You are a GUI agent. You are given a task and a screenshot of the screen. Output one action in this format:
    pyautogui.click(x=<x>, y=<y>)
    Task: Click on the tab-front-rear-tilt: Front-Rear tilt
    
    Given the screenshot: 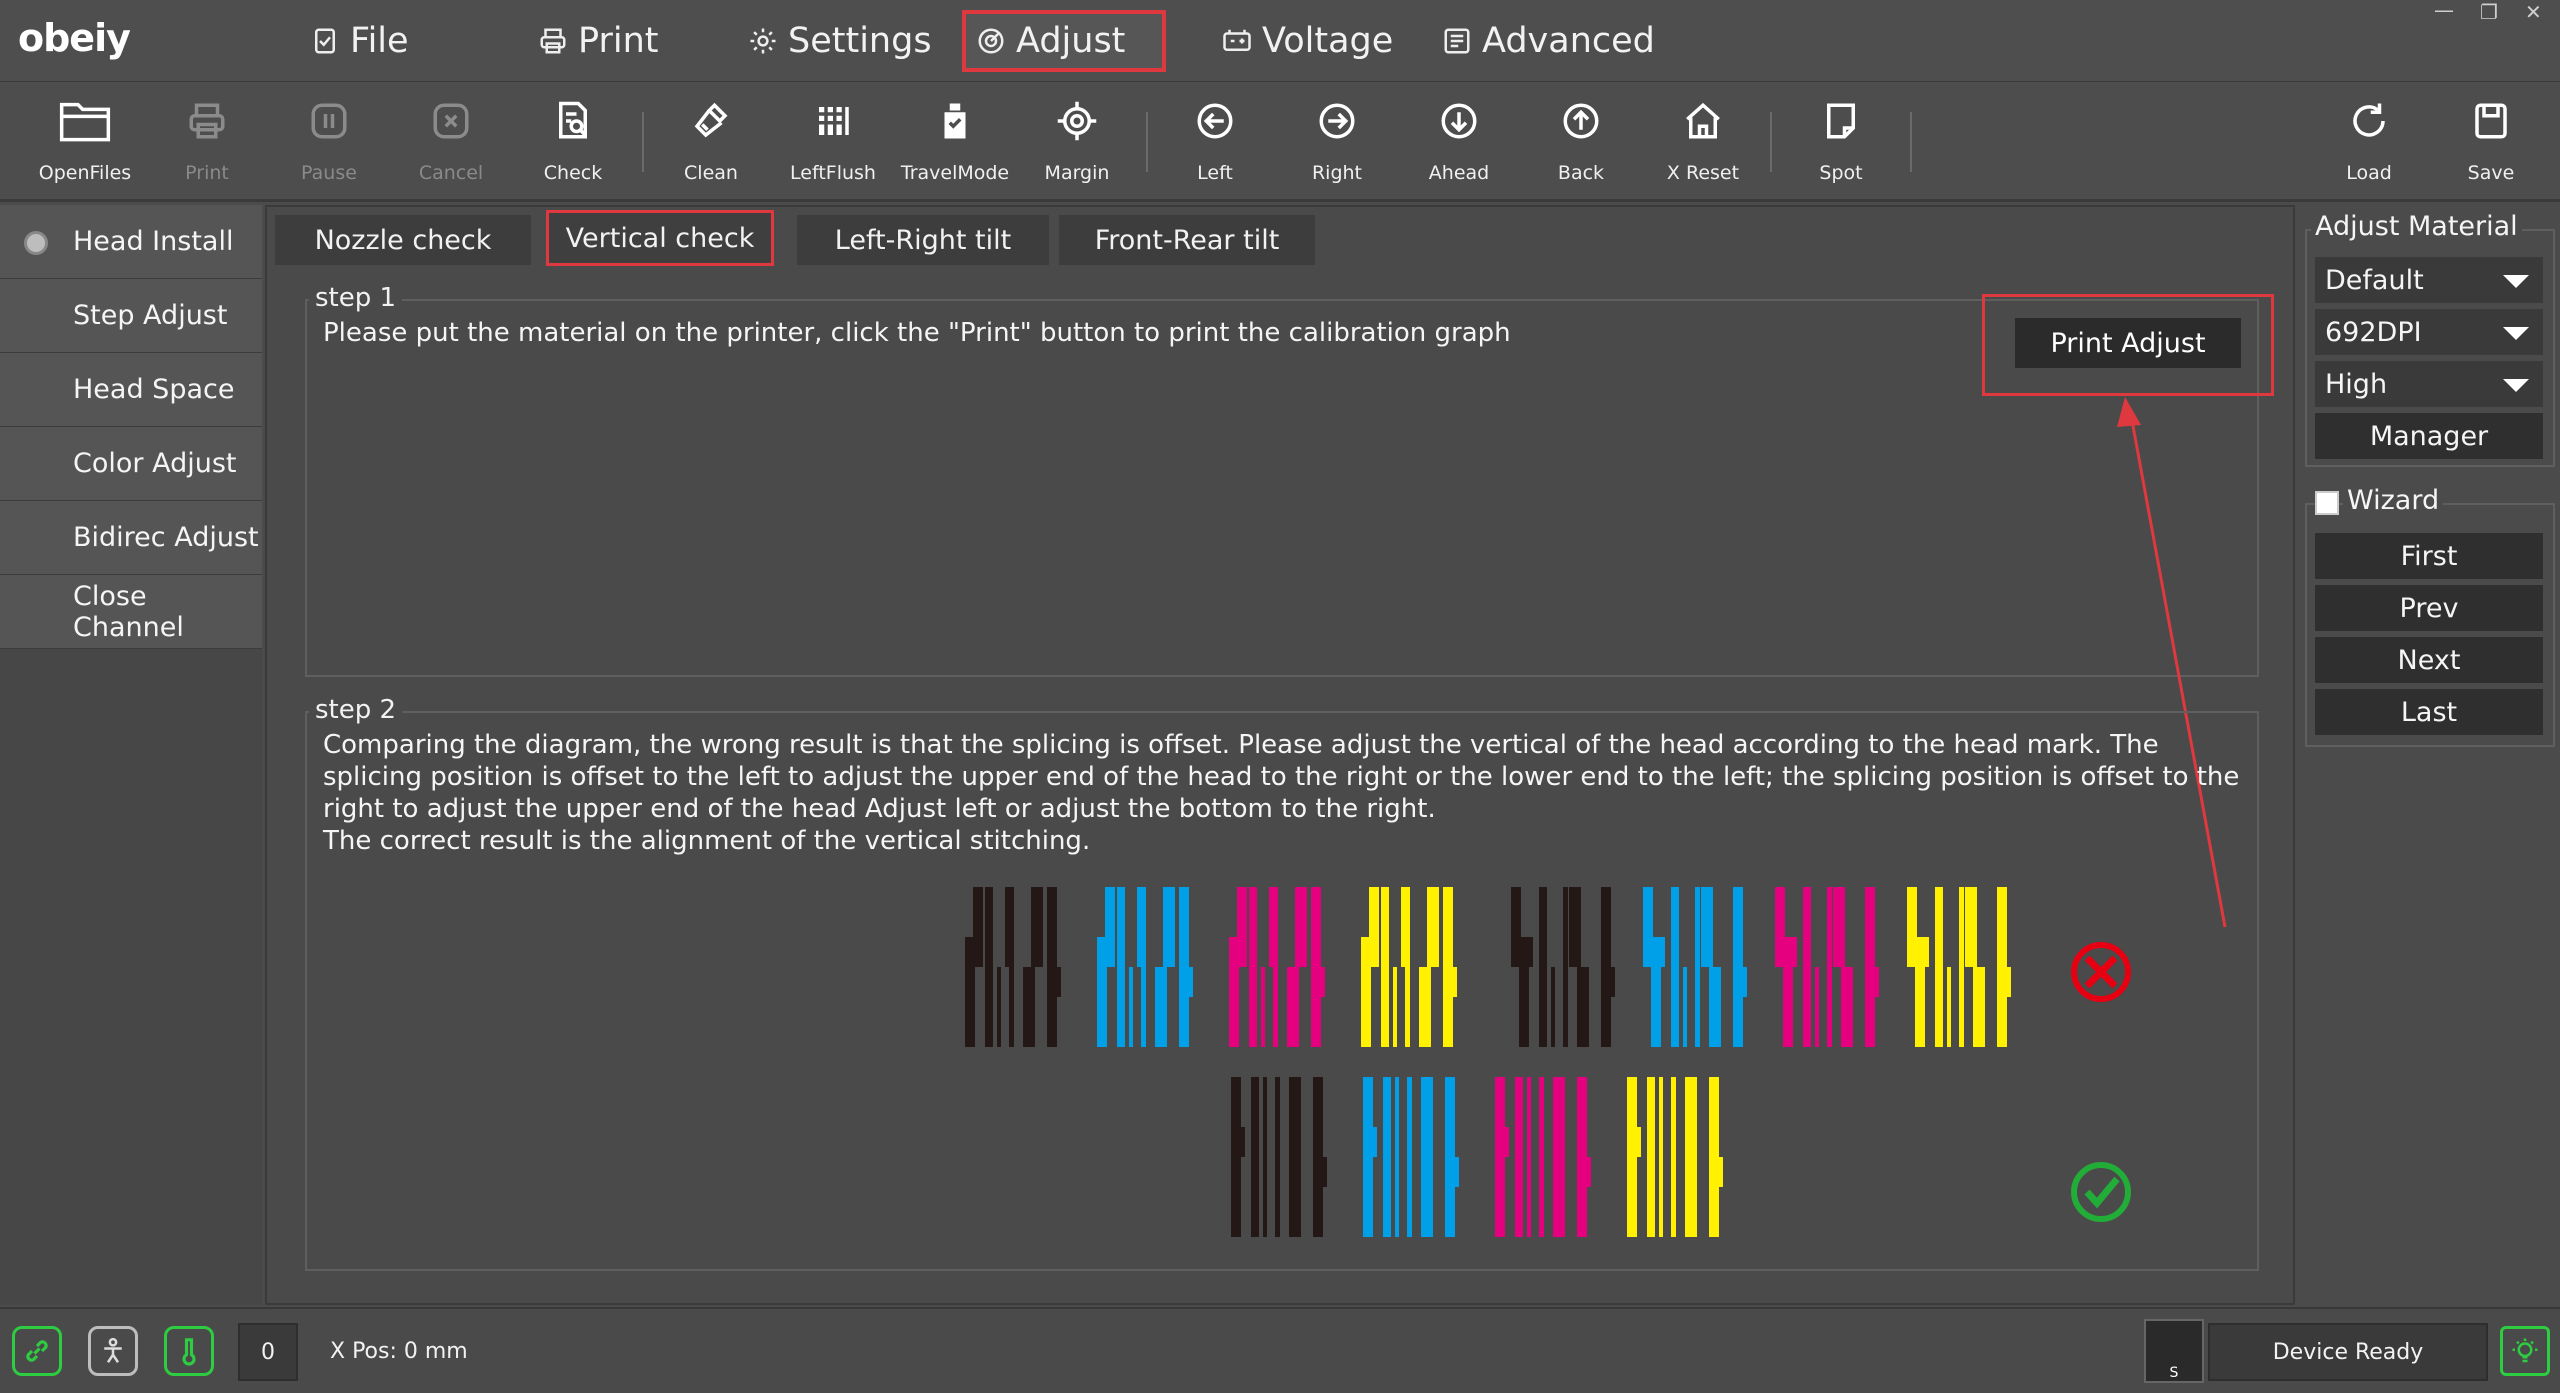 What is the action you would take?
    pyautogui.click(x=1187, y=240)
    